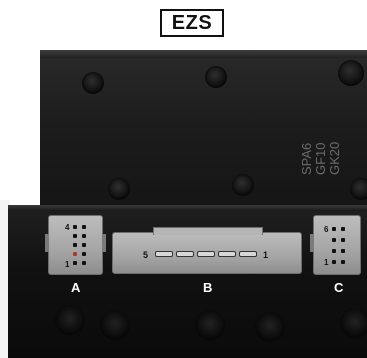 This screenshot has width=367, height=358. Describe the element at coordinates (93, 83) in the screenshot. I see `screw-top-left` at that location.